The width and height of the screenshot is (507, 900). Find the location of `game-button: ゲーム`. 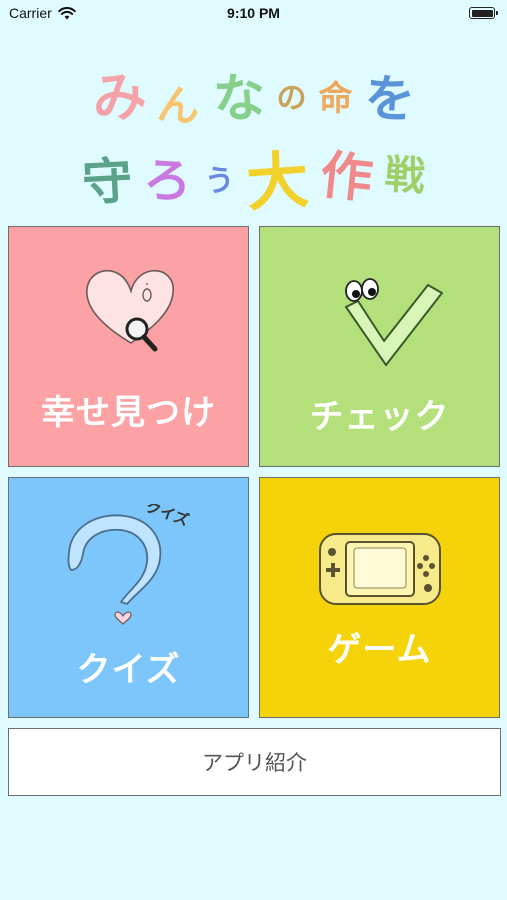

game-button: ゲーム is located at coordinates (379, 597).